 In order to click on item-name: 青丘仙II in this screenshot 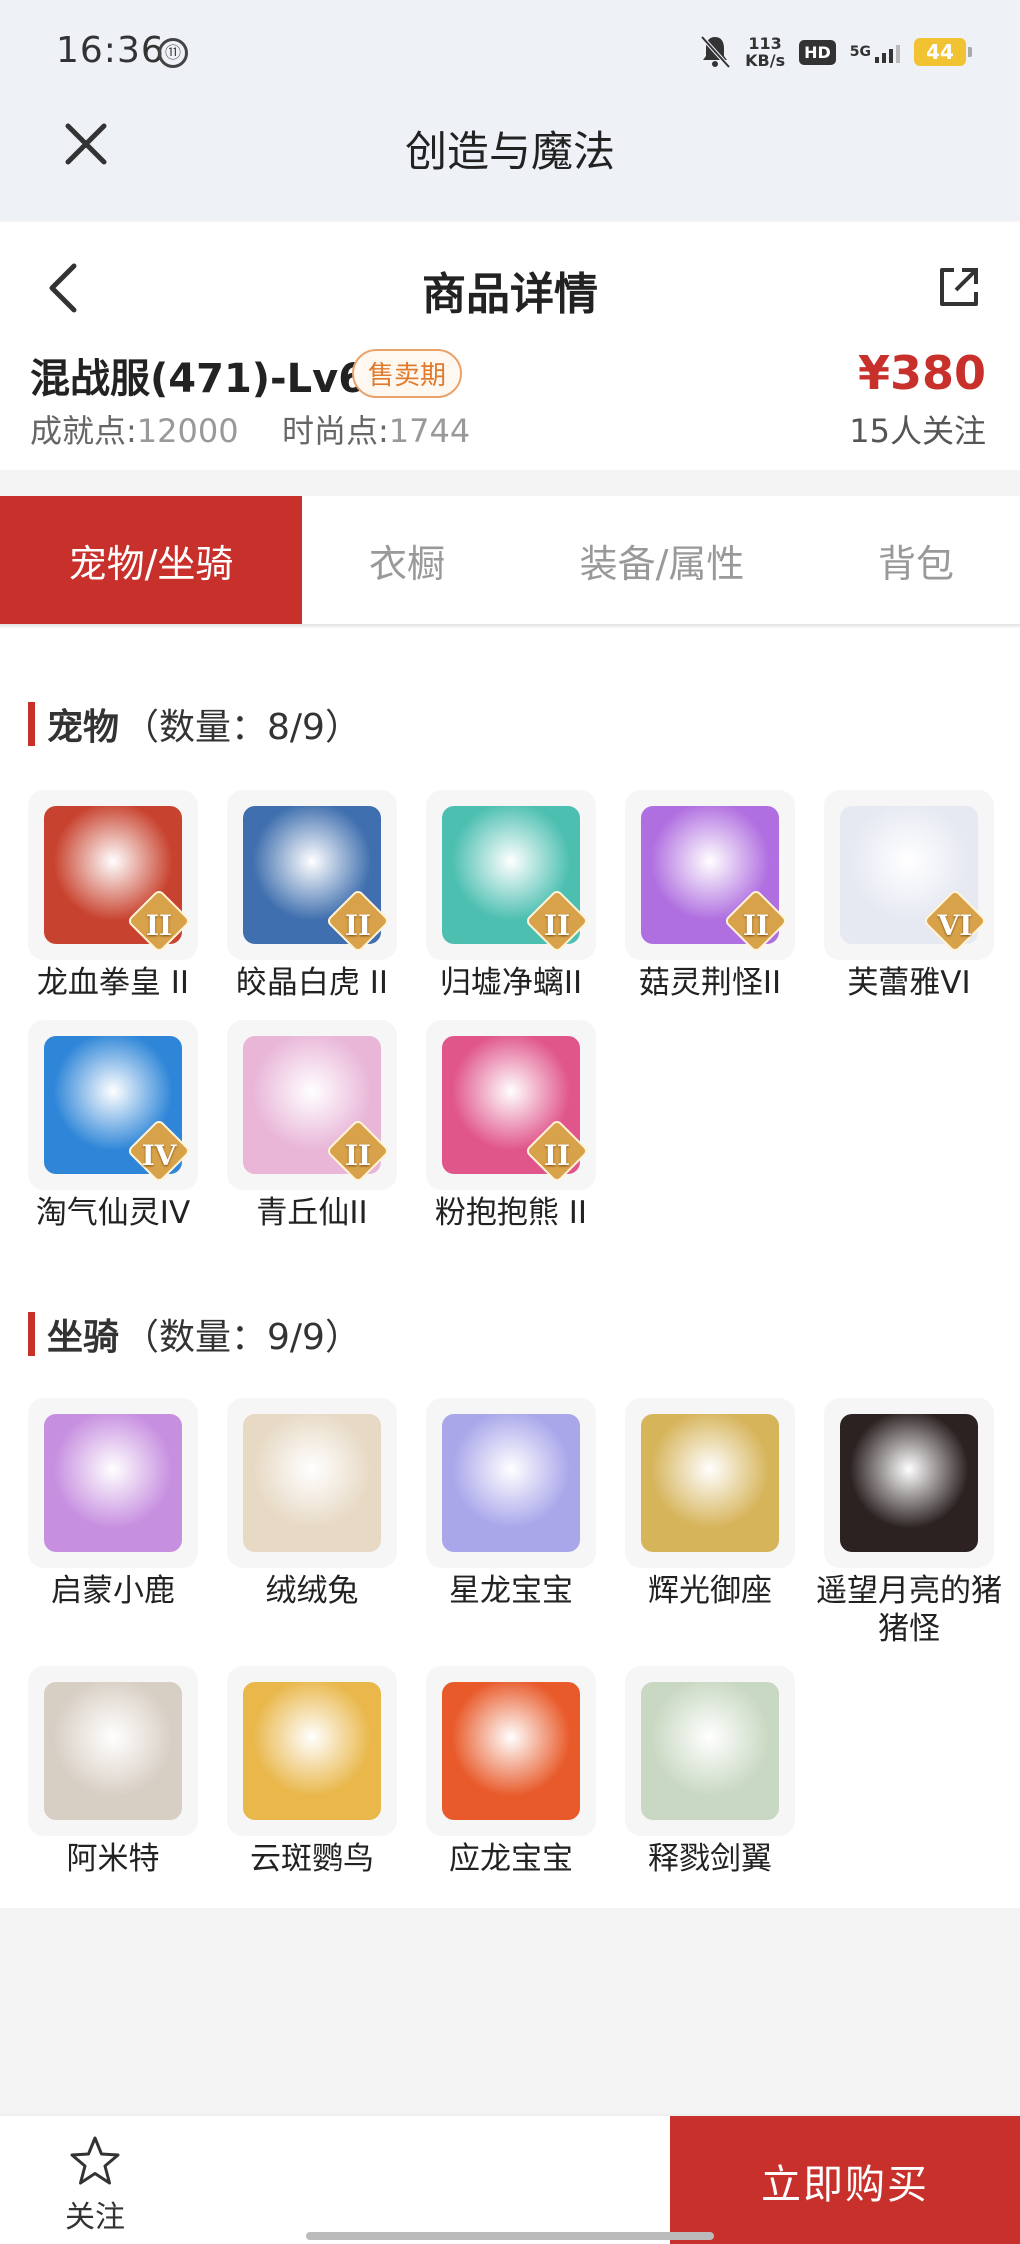, I will do `click(312, 1213)`.